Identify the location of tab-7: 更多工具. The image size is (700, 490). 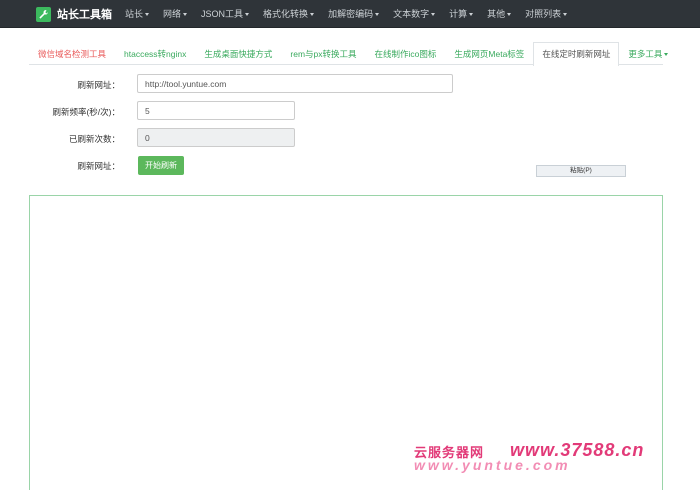
(648, 53).